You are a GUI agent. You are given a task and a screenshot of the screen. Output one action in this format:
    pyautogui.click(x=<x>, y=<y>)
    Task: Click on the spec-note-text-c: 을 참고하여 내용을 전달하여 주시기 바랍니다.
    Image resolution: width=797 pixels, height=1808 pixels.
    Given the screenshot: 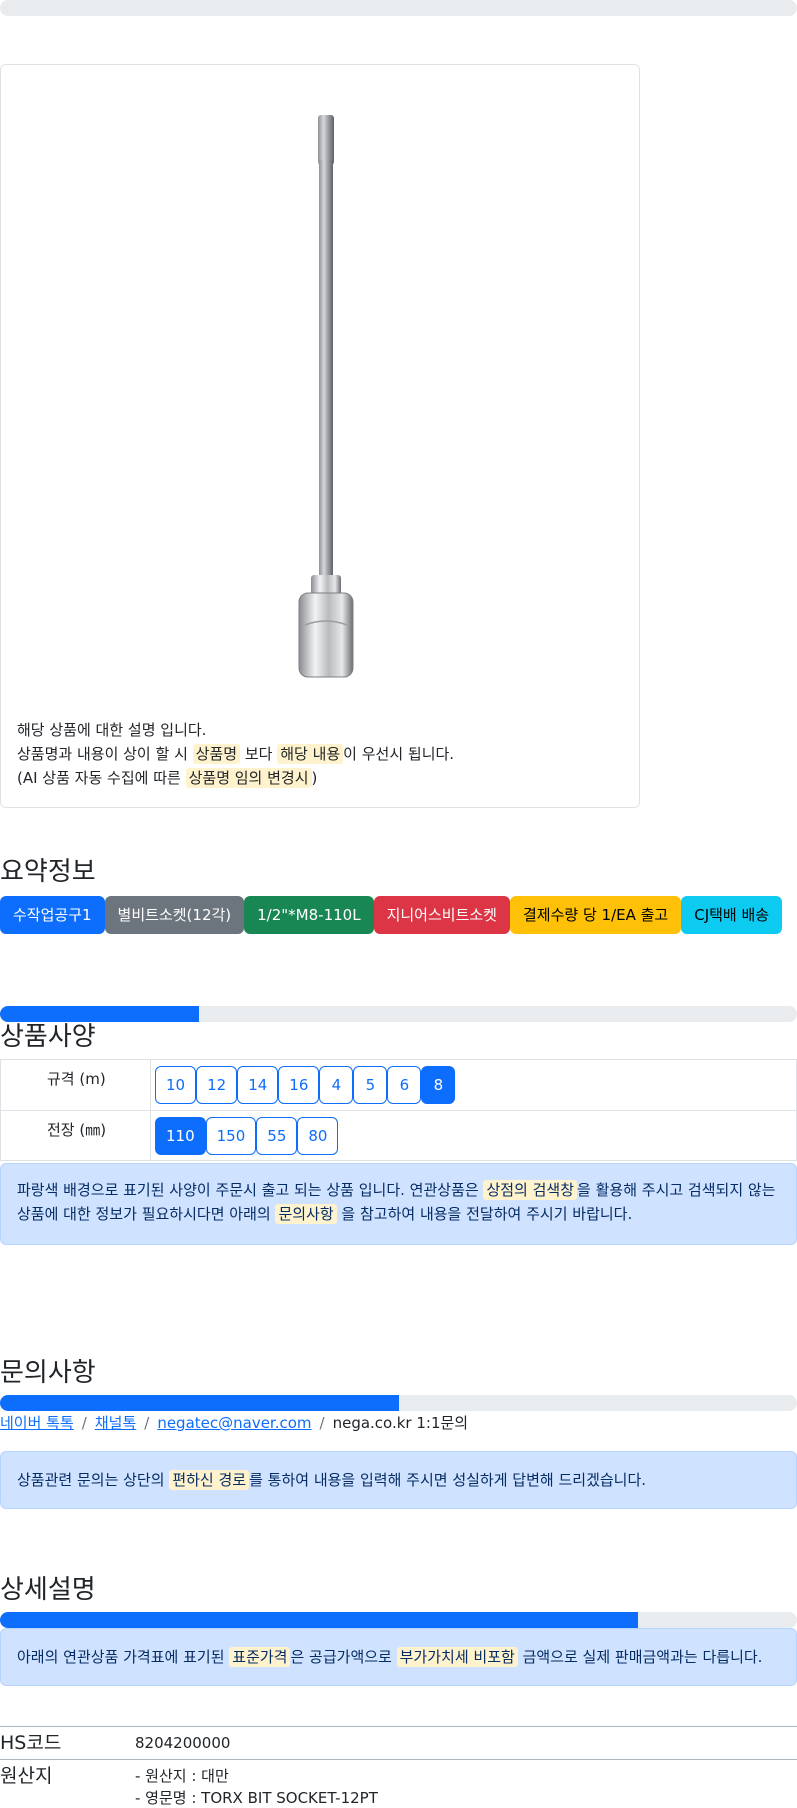 What is the action you would take?
    pyautogui.click(x=484, y=1214)
    